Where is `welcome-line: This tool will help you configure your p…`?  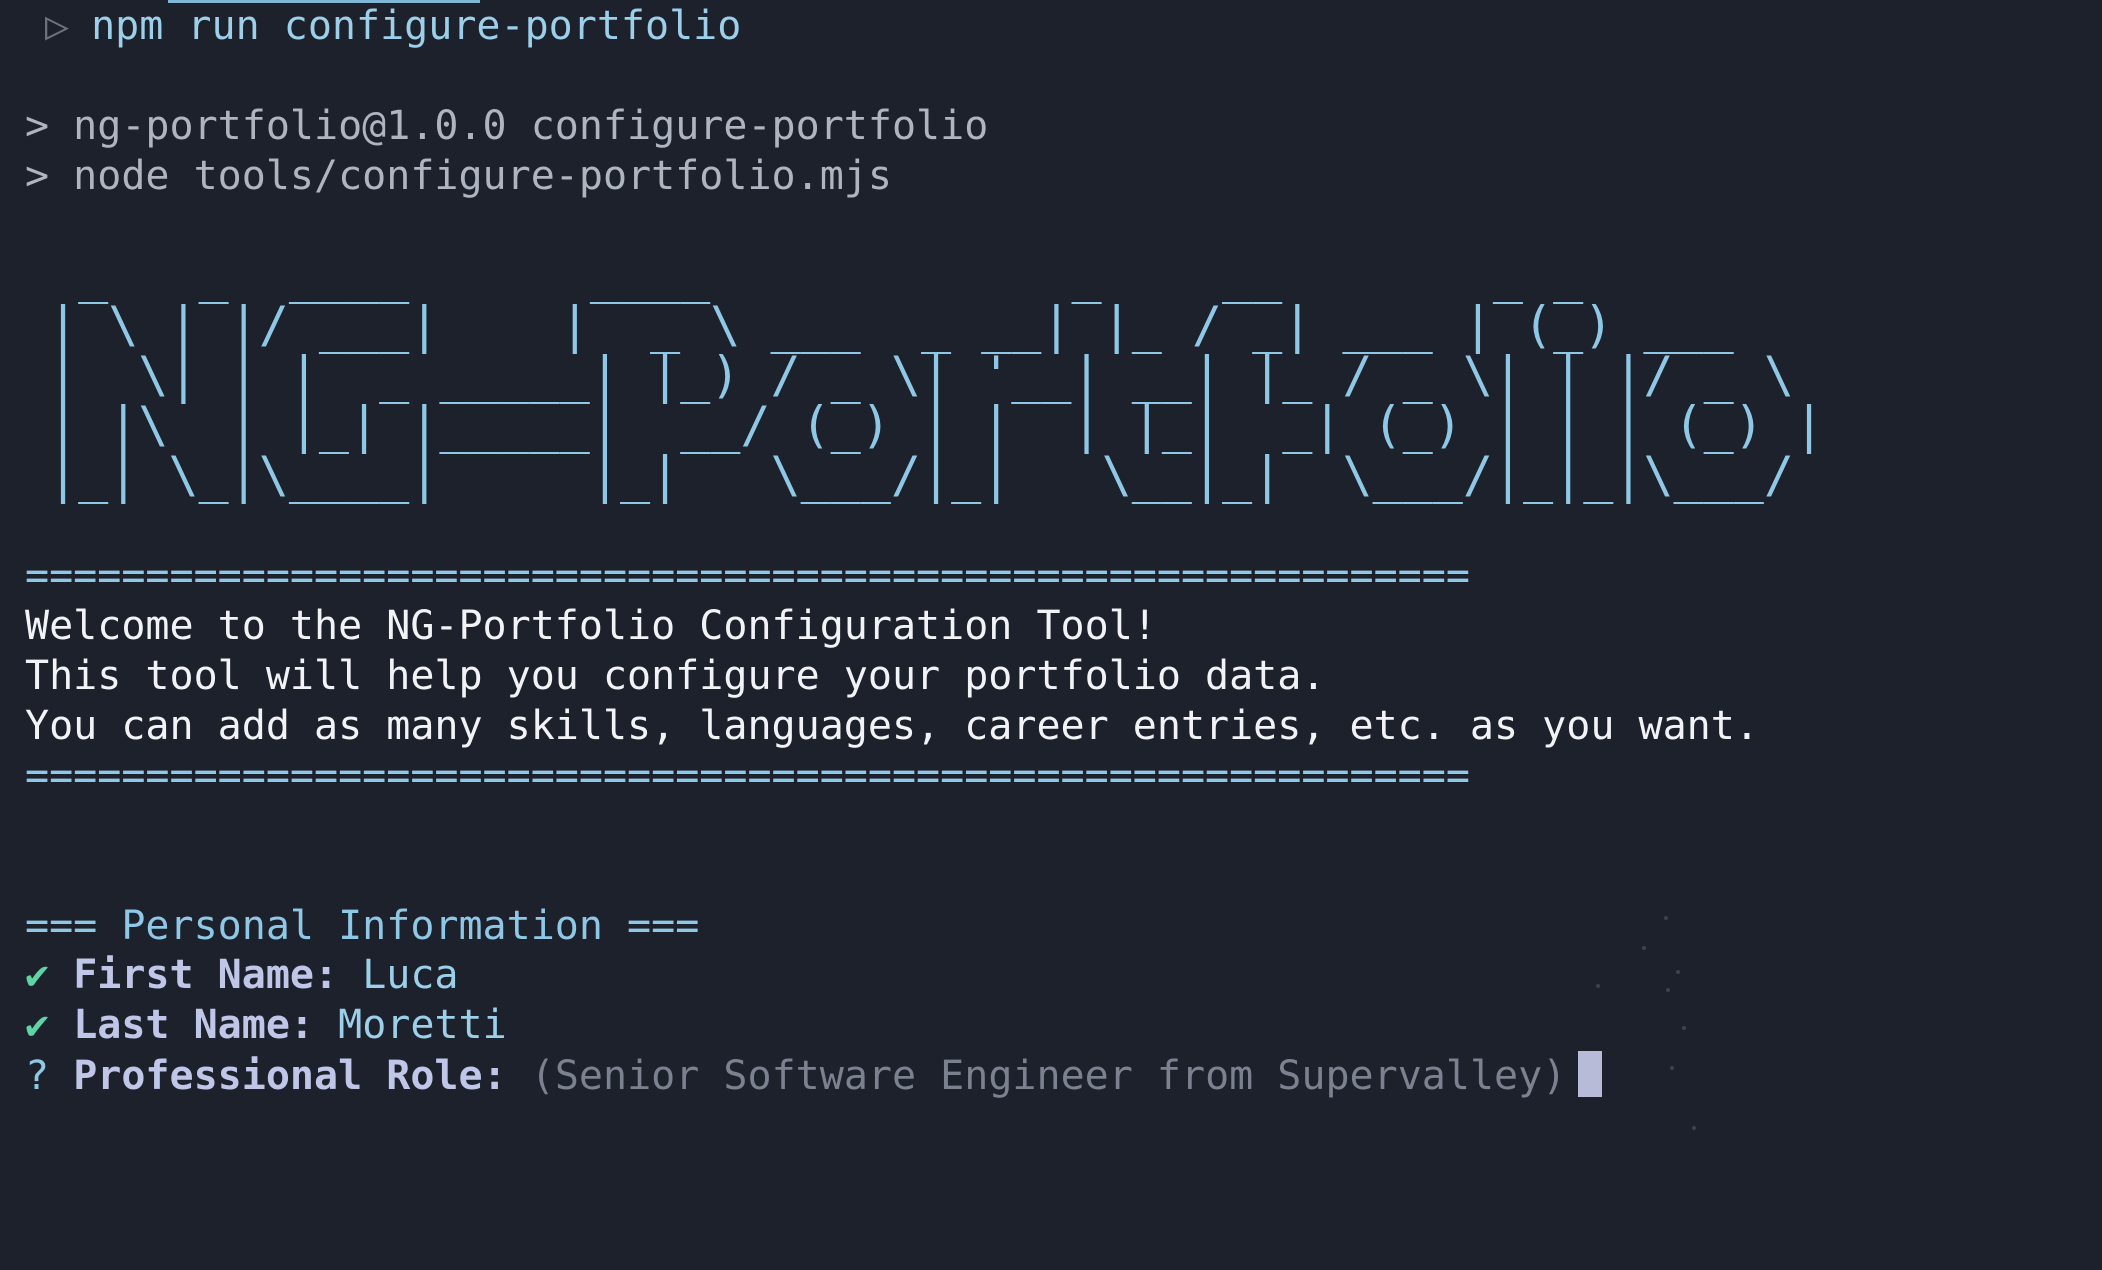 welcome-line: This tool will help you configure your p… is located at coordinates (675, 676).